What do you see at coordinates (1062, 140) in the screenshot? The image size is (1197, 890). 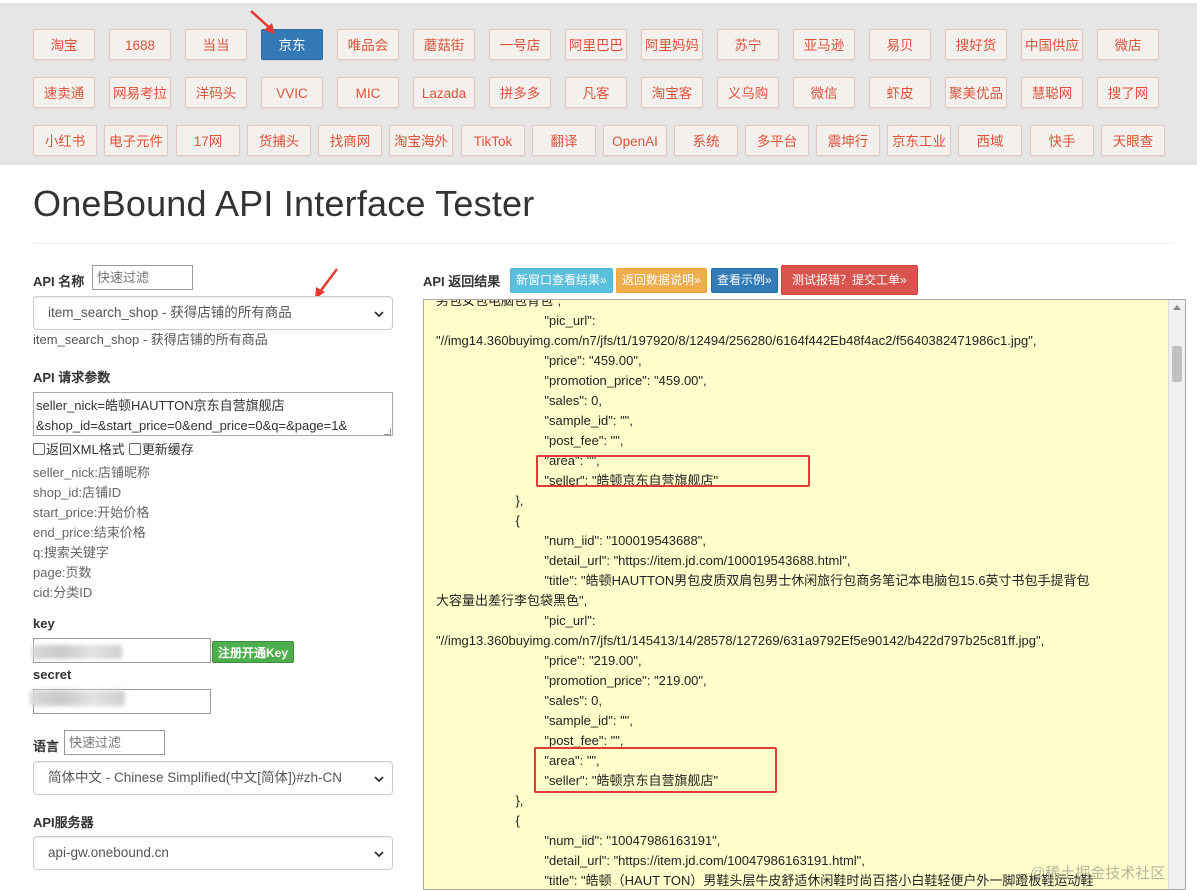 I see `platform-tab: 快手` at bounding box center [1062, 140].